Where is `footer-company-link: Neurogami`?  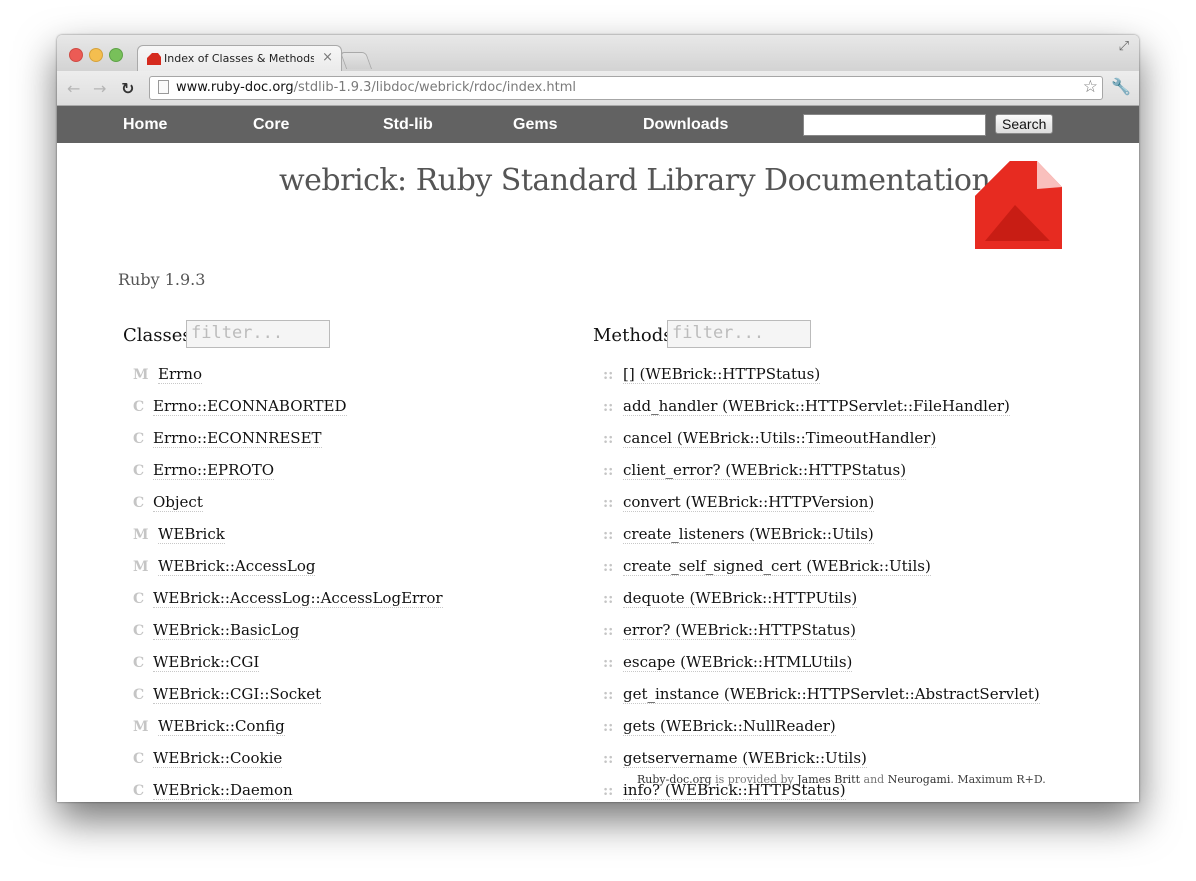
footer-company-link: Neurogami is located at coordinates (919, 779).